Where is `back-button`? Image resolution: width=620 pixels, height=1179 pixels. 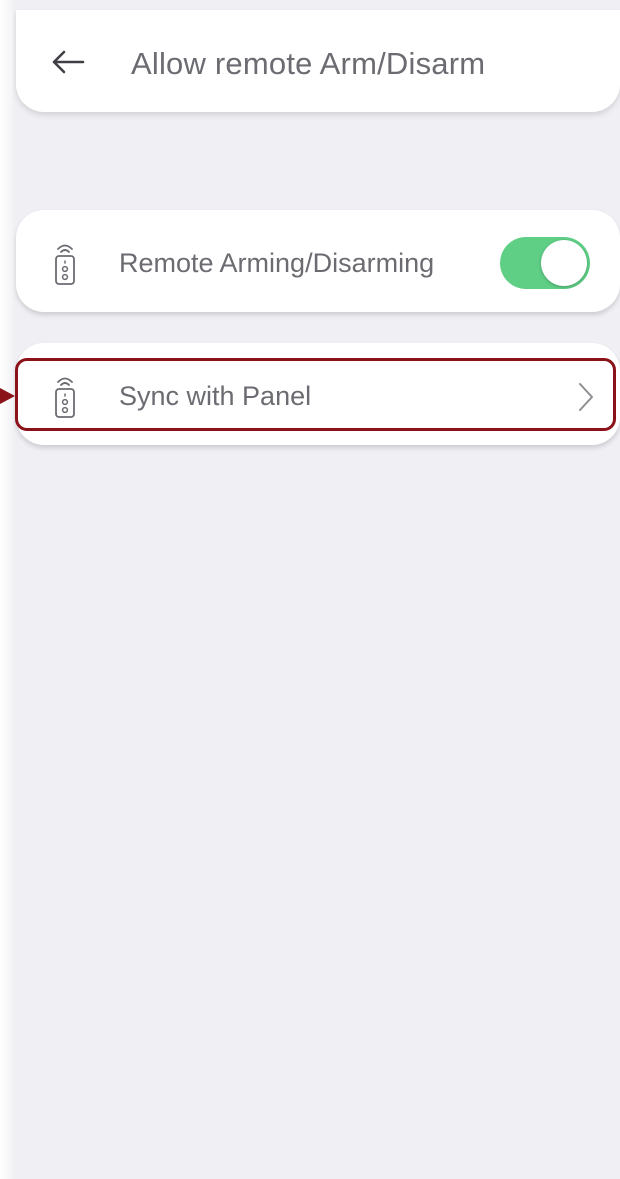 back-button is located at coordinates (68, 62).